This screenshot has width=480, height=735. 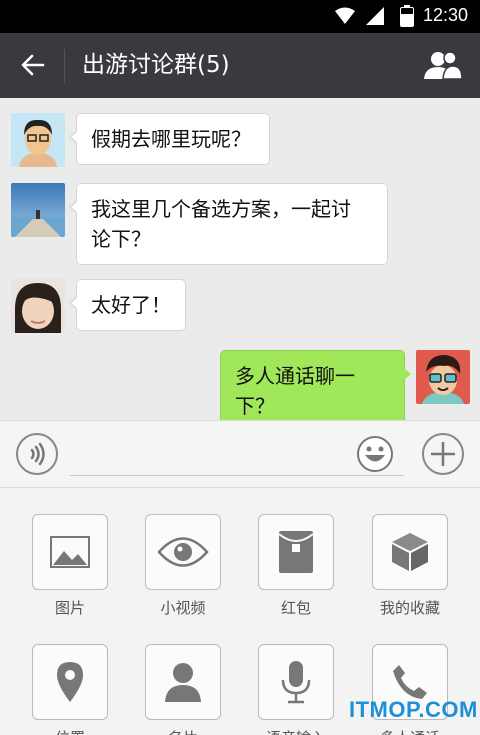 What do you see at coordinates (295, 608) in the screenshot?
I see `panel-item-label: 红包` at bounding box center [295, 608].